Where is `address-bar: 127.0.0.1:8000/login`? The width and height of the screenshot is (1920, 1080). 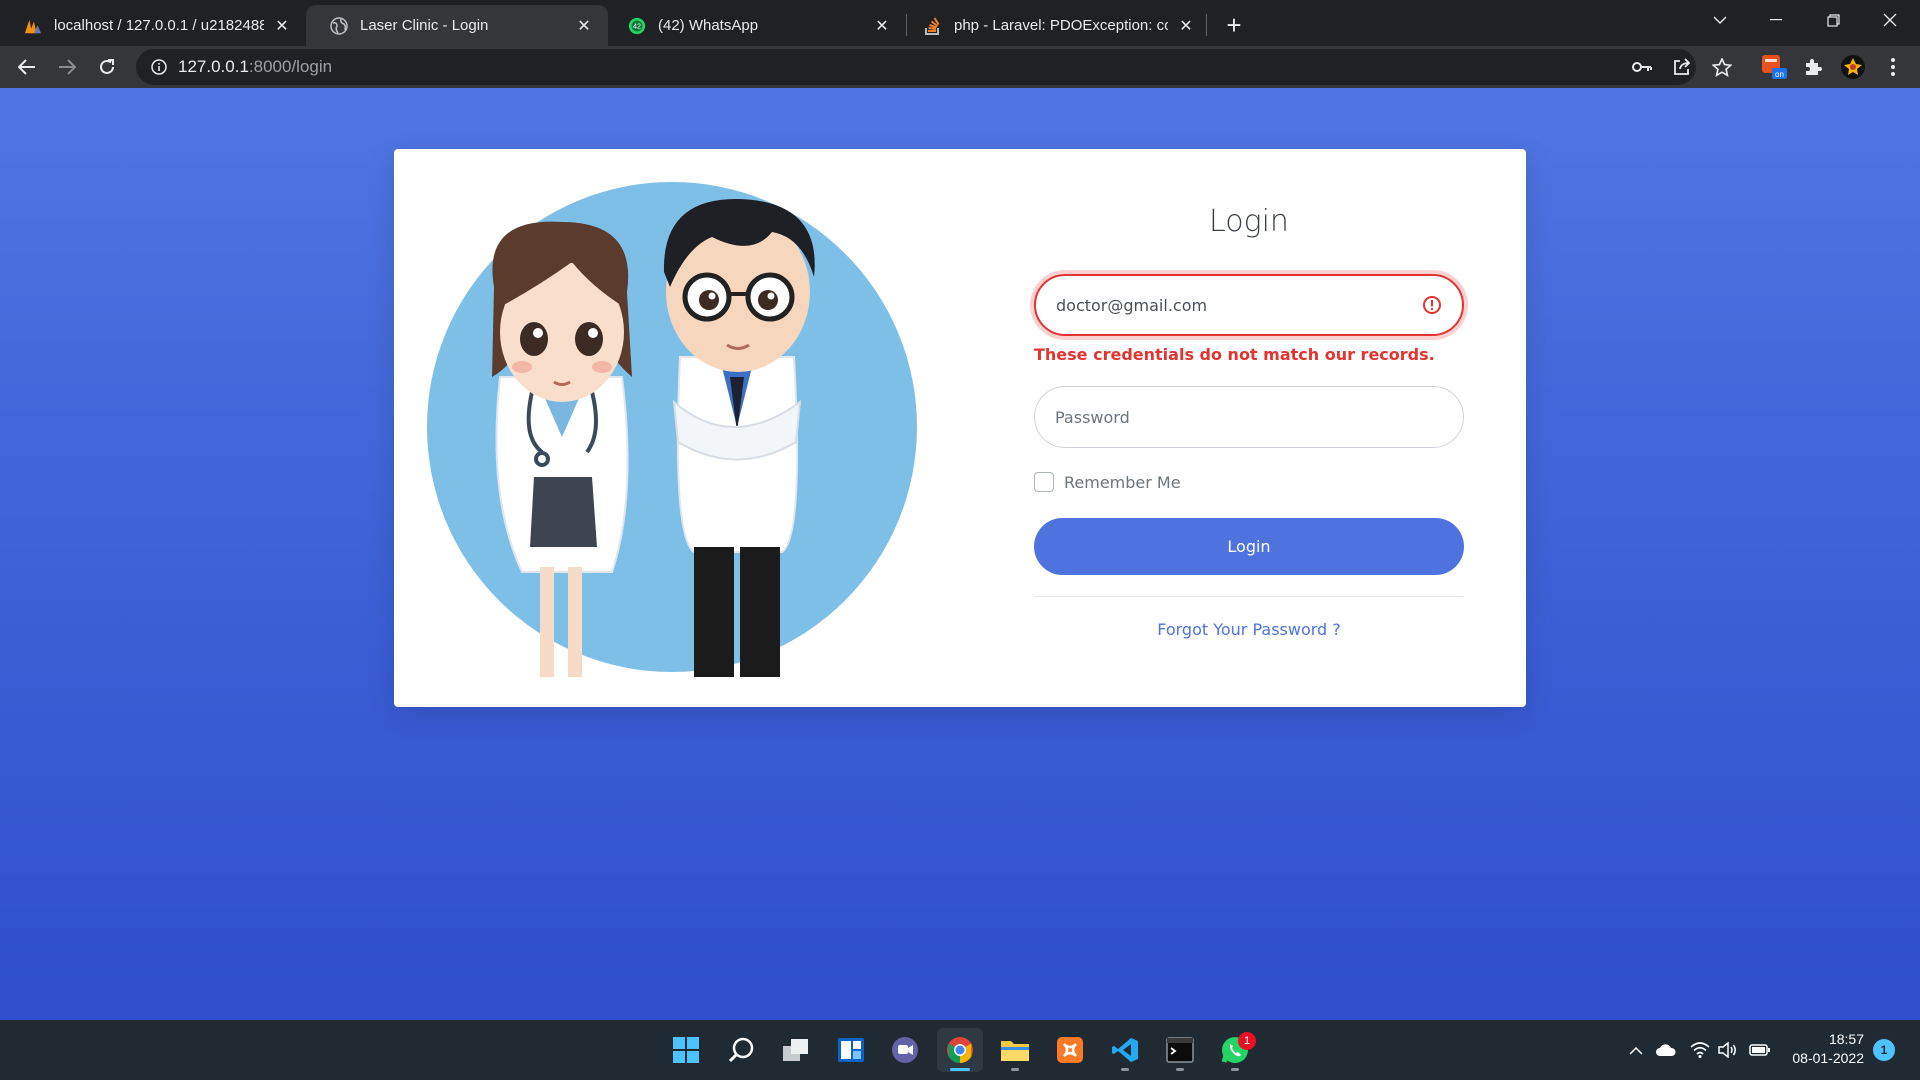
address-bar: 127.0.0.1:8000/login is located at coordinates (916, 67).